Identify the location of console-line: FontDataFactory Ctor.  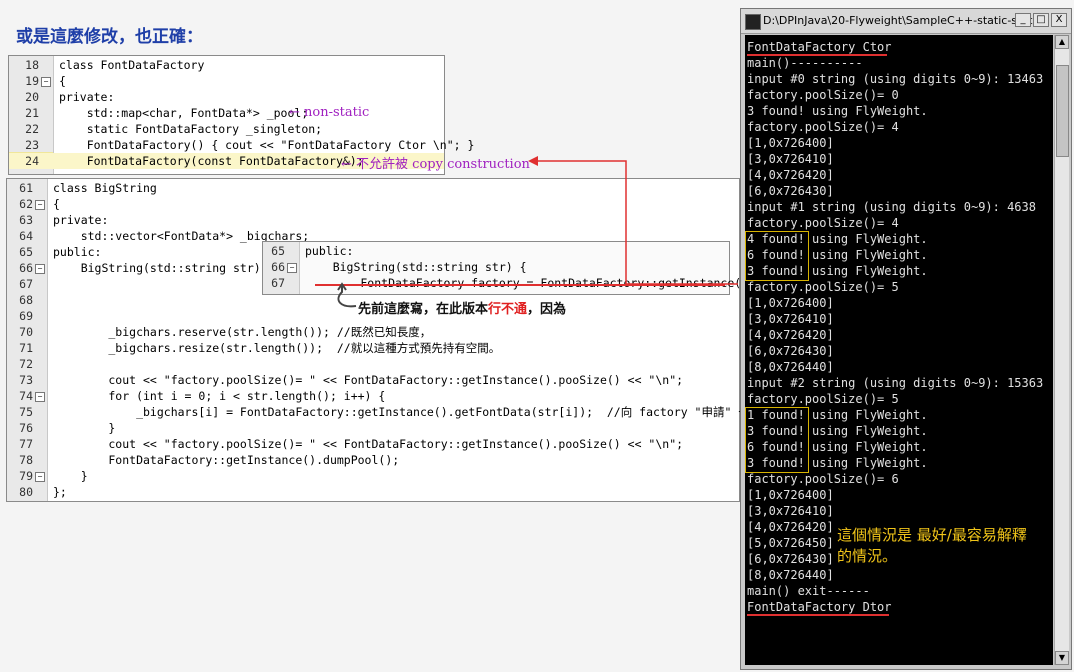
(819, 47).